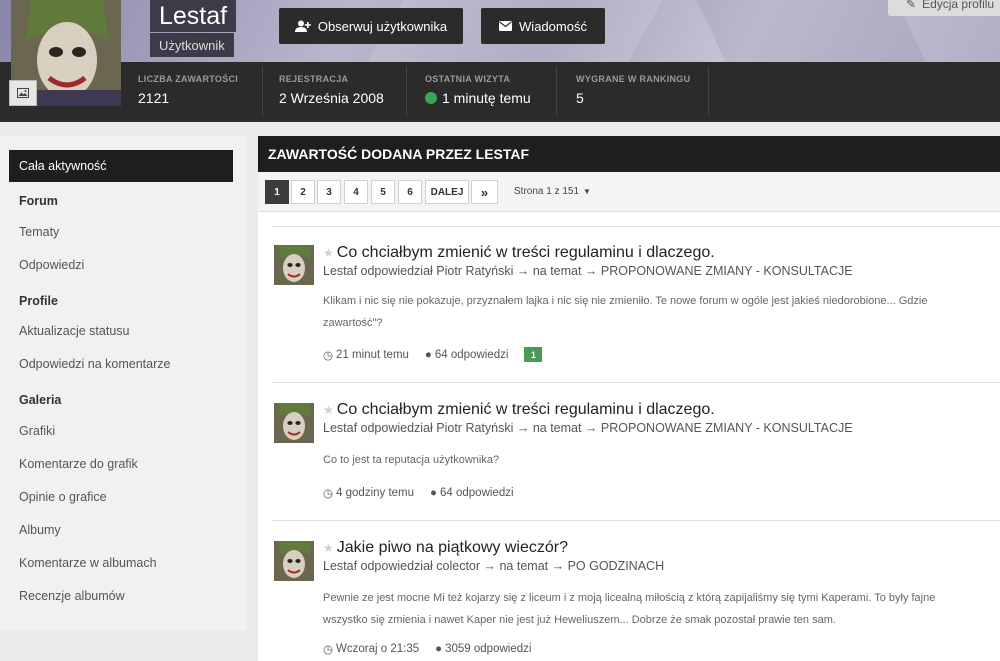 This screenshot has width=1000, height=661. I want to click on profile-role-box: Użytkownik, so click(192, 45).